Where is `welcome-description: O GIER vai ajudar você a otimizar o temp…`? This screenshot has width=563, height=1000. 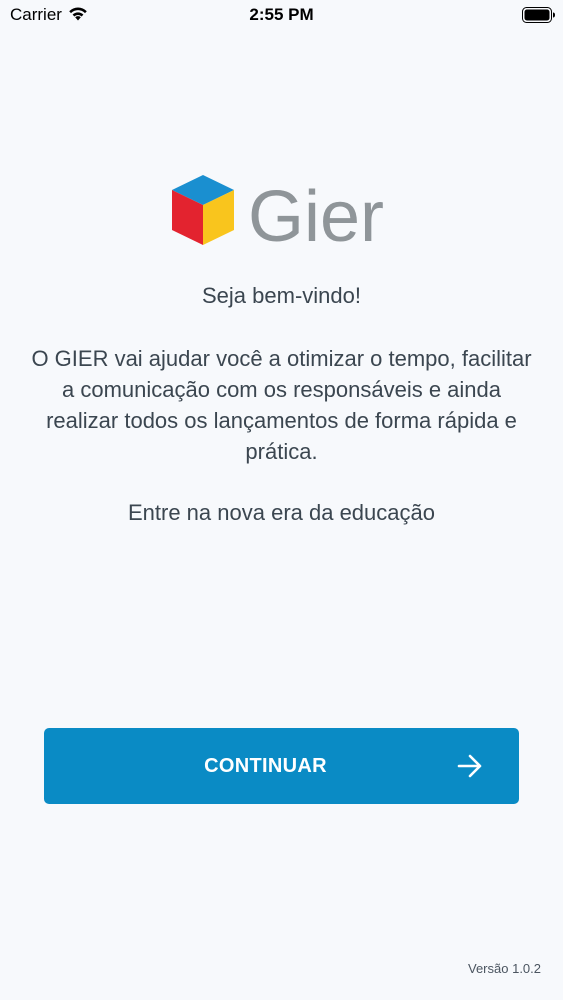 welcome-description: O GIER vai ajudar você a otimizar o temp… is located at coordinates (281, 405).